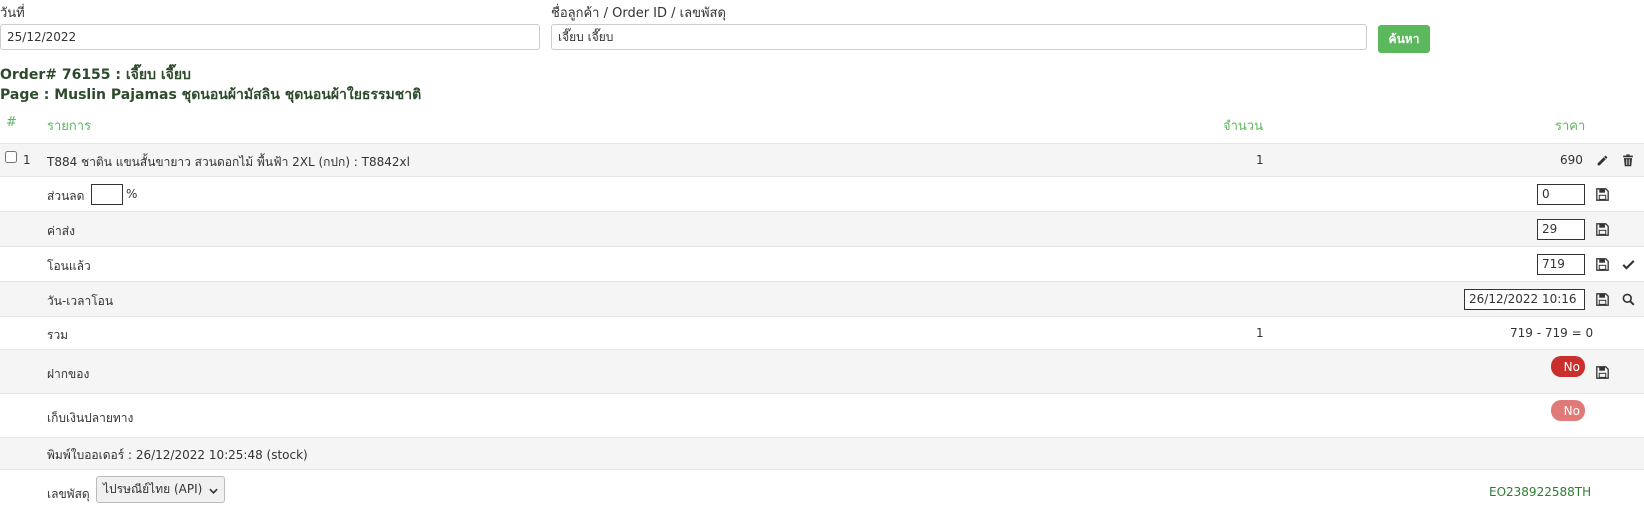 The image size is (1644, 512). I want to click on paid-input: 719, so click(1561, 264).